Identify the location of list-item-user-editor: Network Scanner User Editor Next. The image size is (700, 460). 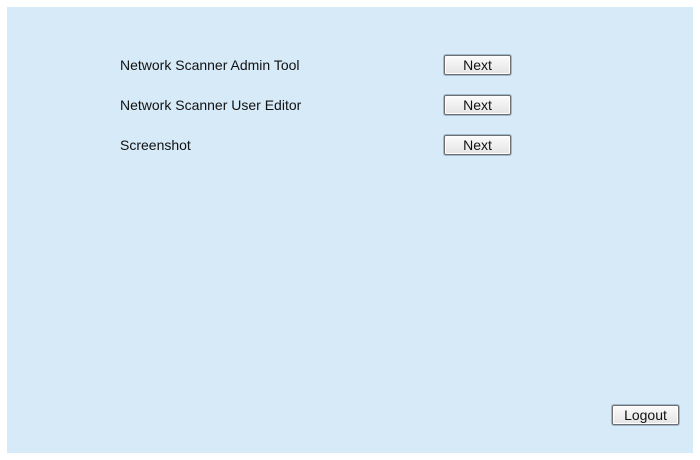
(320, 106).